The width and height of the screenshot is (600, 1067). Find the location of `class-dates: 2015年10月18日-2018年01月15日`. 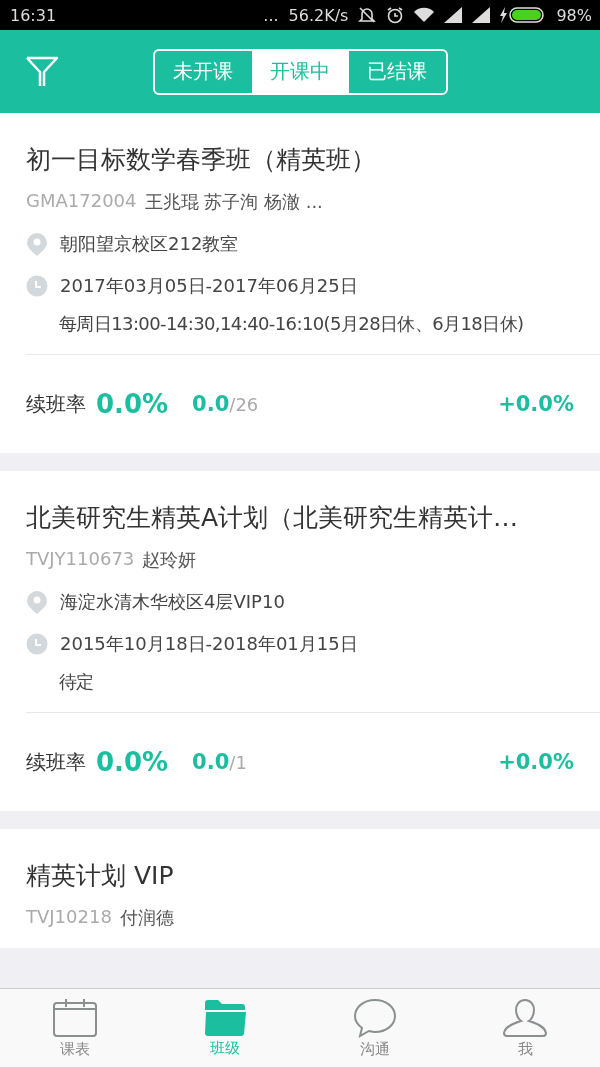

class-dates: 2015年10月18日-2018年01月15日 is located at coordinates (209, 644).